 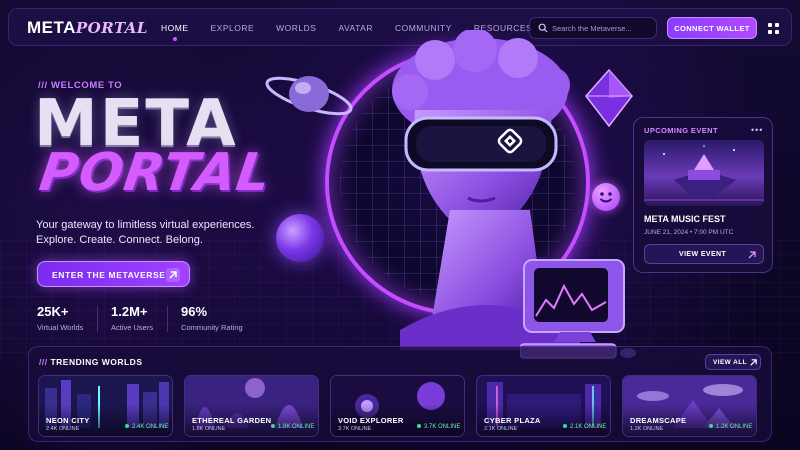 What do you see at coordinates (296, 28) in the screenshot?
I see `nav-link-worlds: WORLDS` at bounding box center [296, 28].